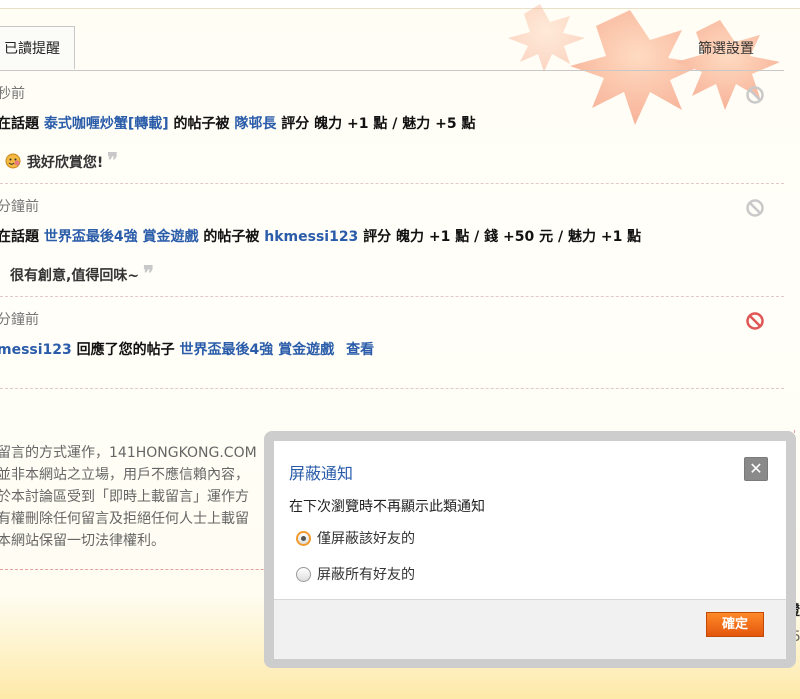 The height and width of the screenshot is (699, 800). I want to click on dialog-footer: 確定, so click(530, 629).